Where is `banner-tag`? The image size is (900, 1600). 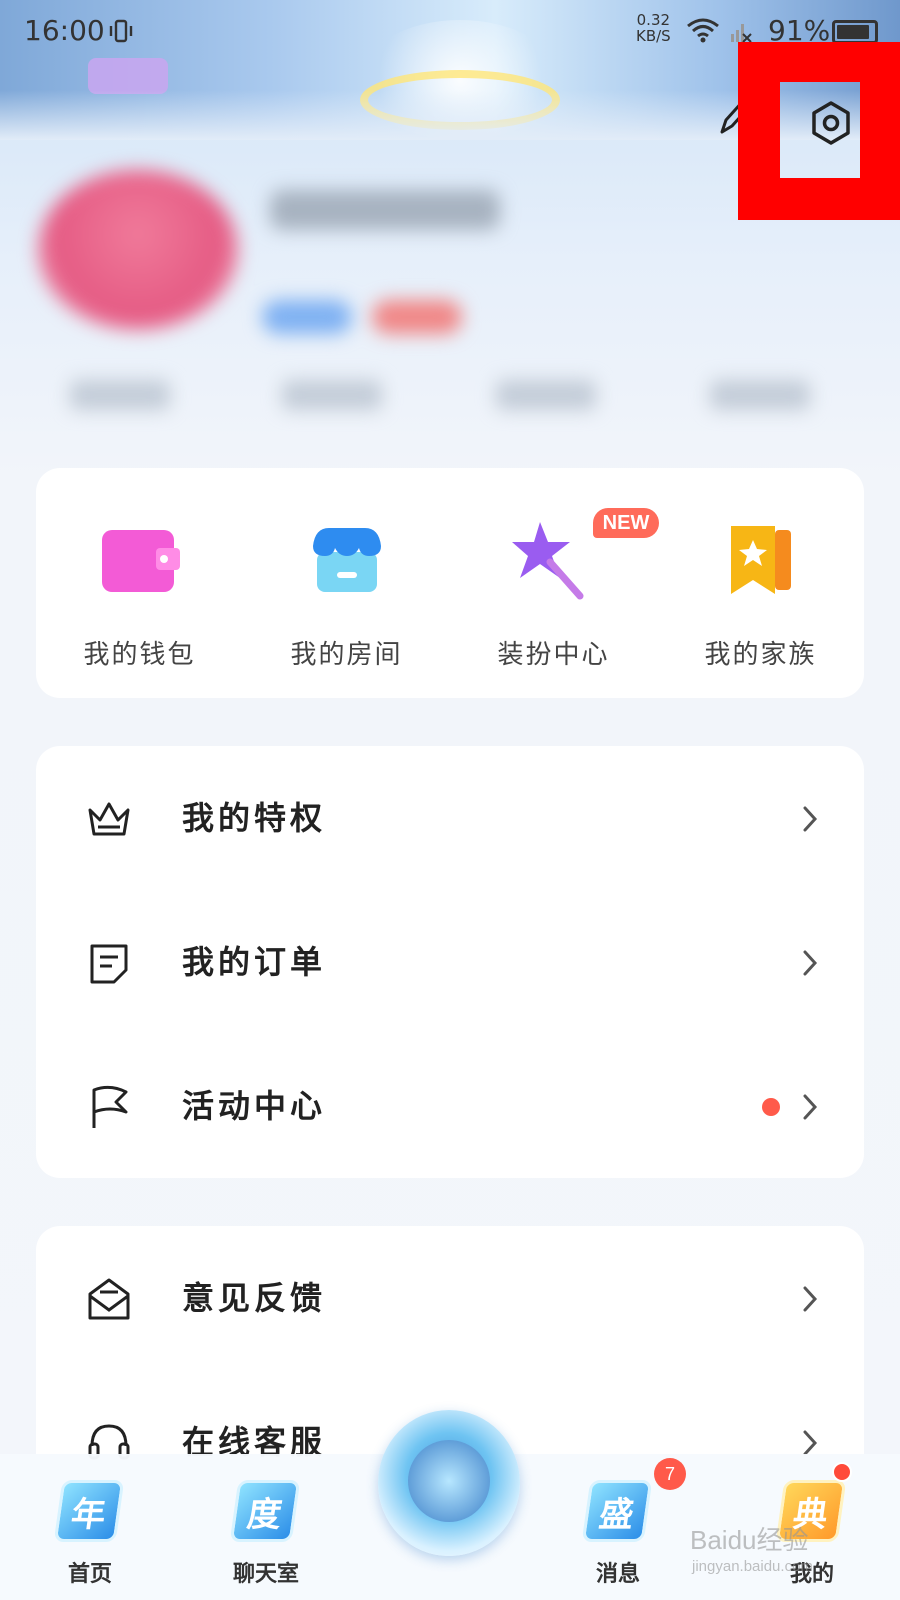 banner-tag is located at coordinates (128, 76).